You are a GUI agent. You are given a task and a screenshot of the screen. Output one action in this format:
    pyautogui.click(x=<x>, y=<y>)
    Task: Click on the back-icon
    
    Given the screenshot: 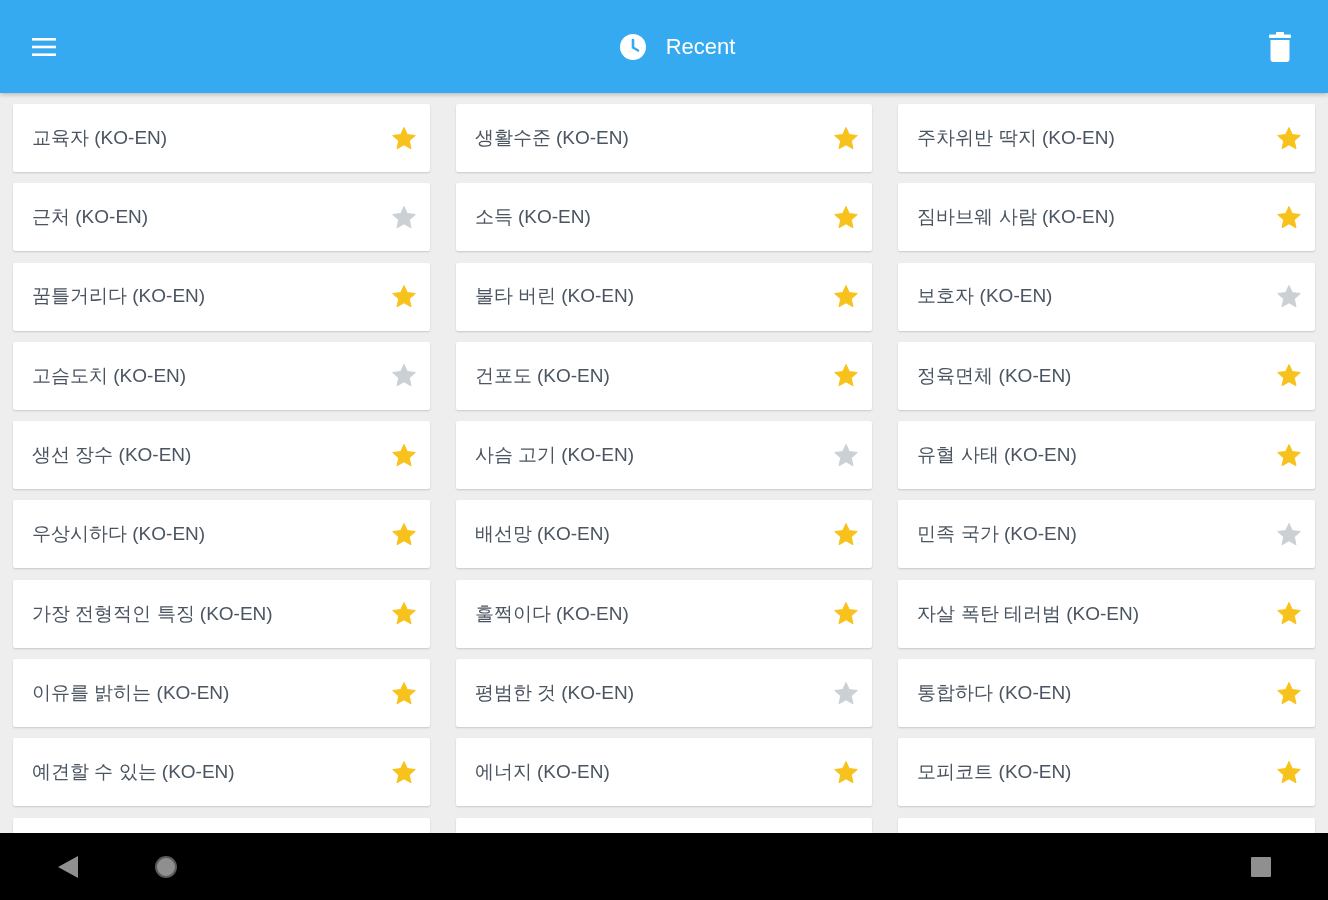 What is the action you would take?
    pyautogui.click(x=68, y=866)
    